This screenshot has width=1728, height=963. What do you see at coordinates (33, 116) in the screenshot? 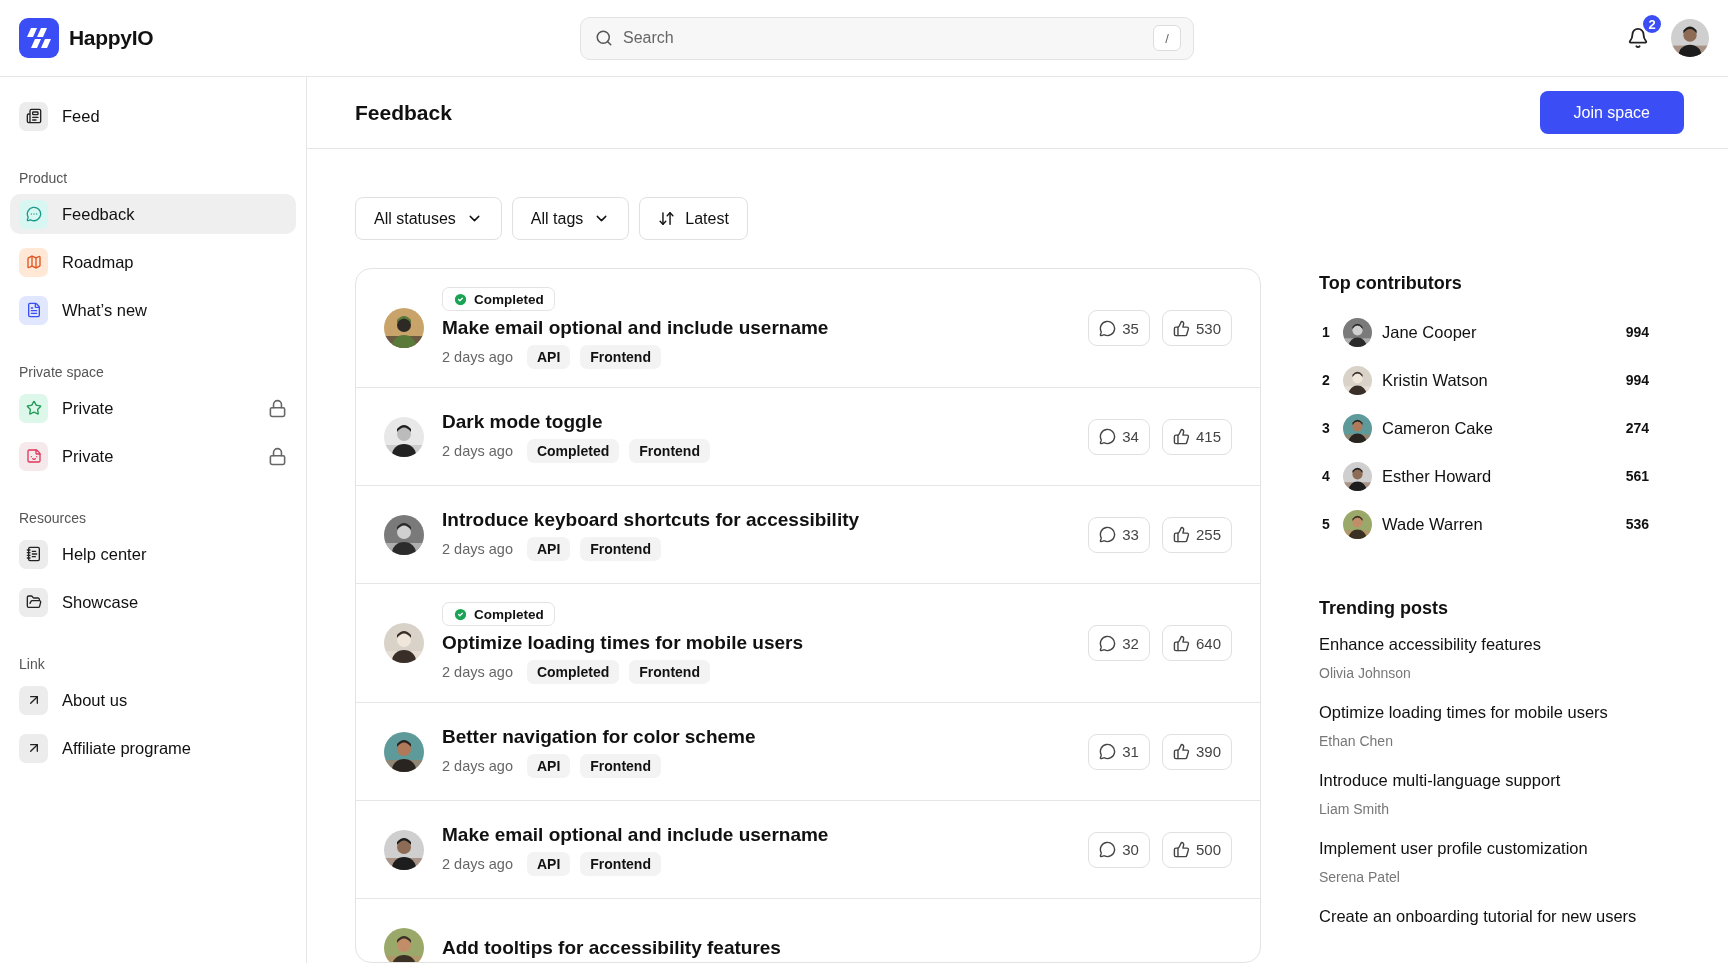
I see `newspaper-icon` at bounding box center [33, 116].